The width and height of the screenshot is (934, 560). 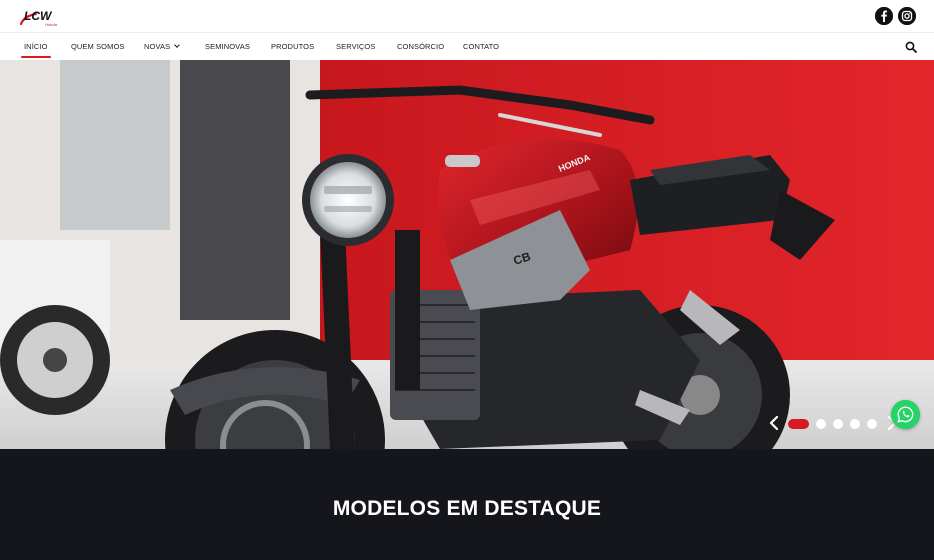 I want to click on nav-item-consorcio: CONSÓRCIO, so click(x=420, y=46).